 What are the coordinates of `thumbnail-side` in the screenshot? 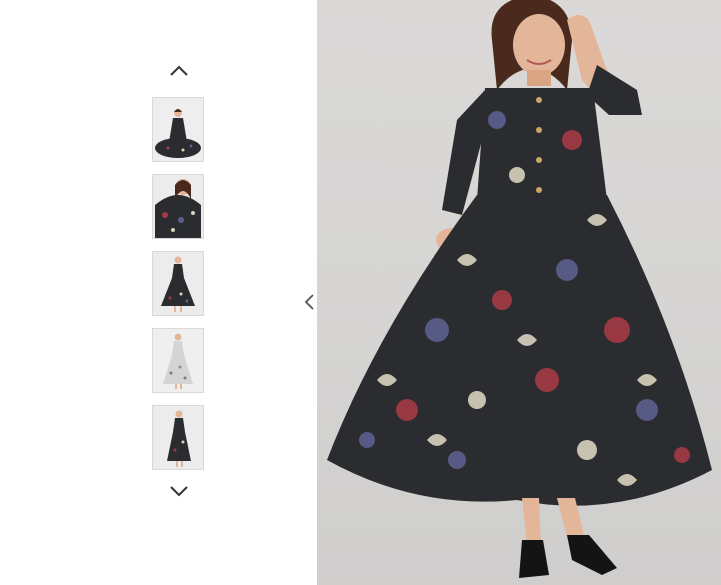 It's located at (178, 437).